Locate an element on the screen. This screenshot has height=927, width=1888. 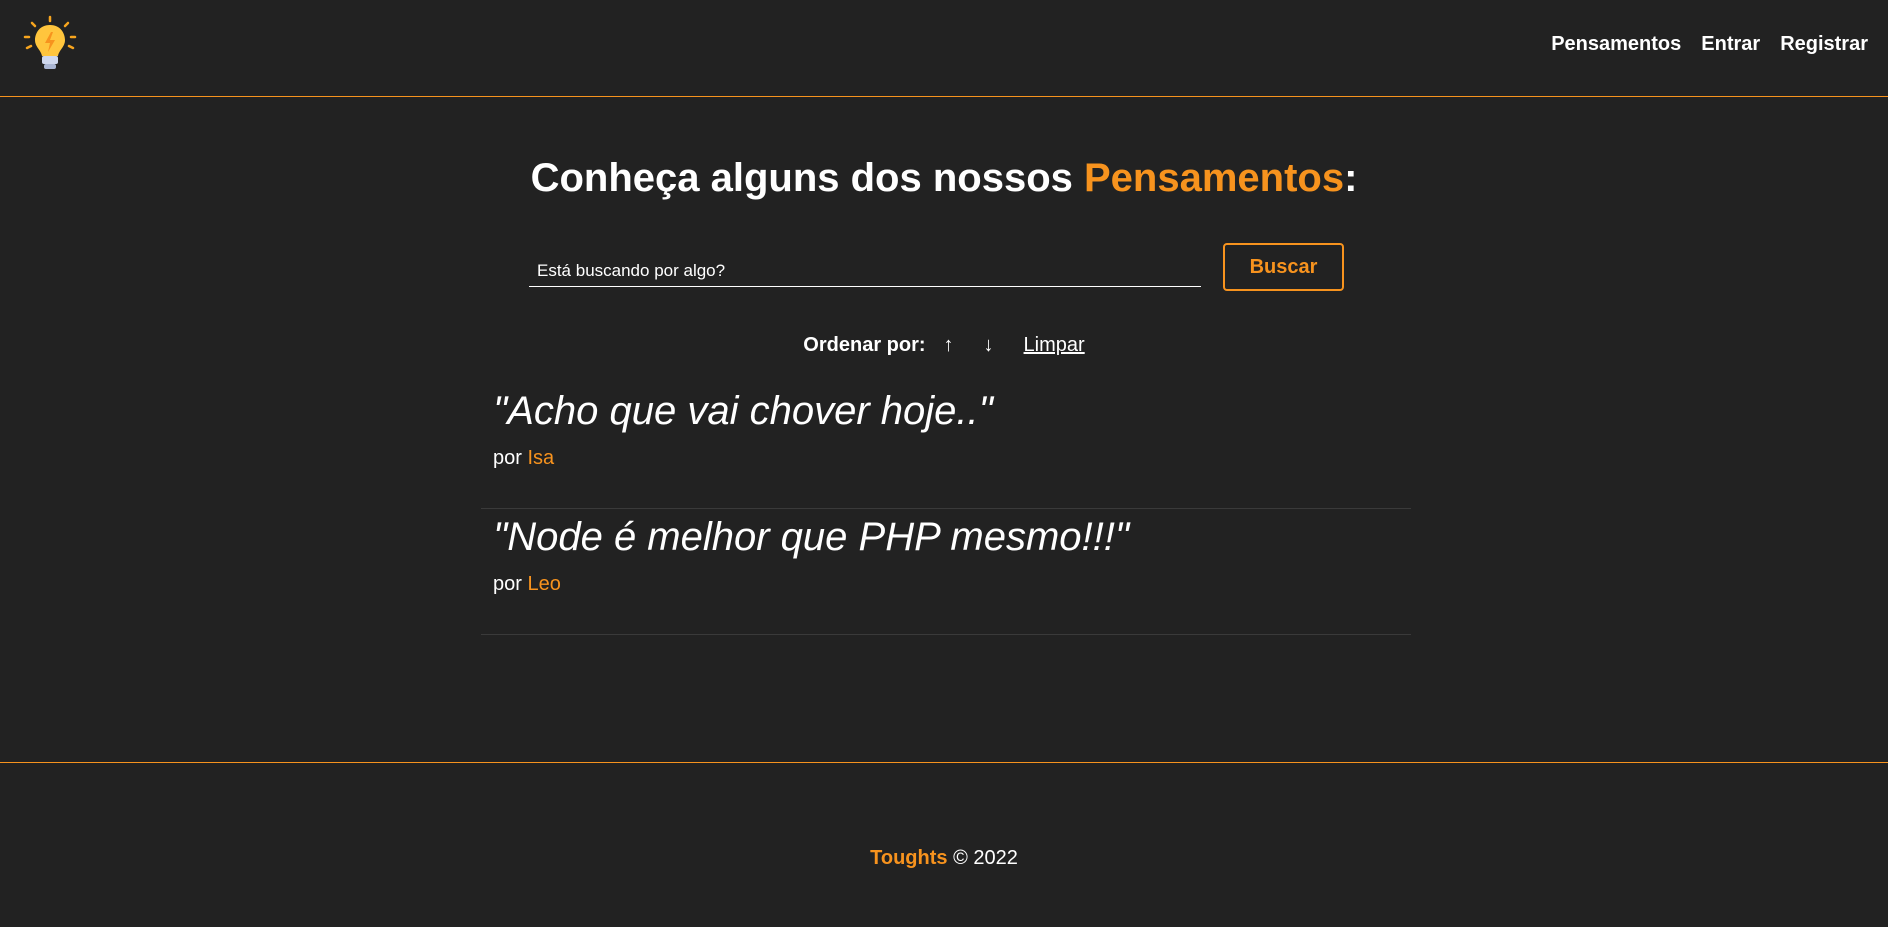
order-label: Ordenar por: is located at coordinates (864, 345).